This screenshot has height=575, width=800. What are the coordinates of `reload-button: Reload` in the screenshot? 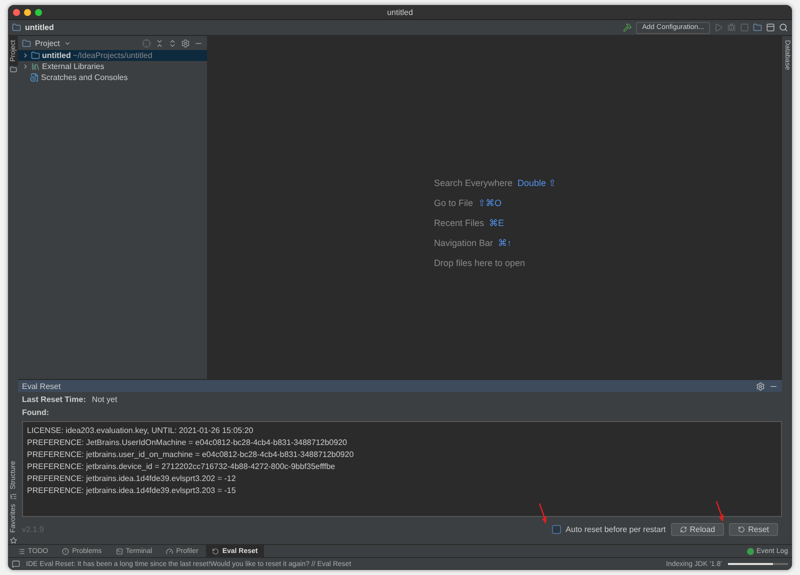 It's located at (697, 529).